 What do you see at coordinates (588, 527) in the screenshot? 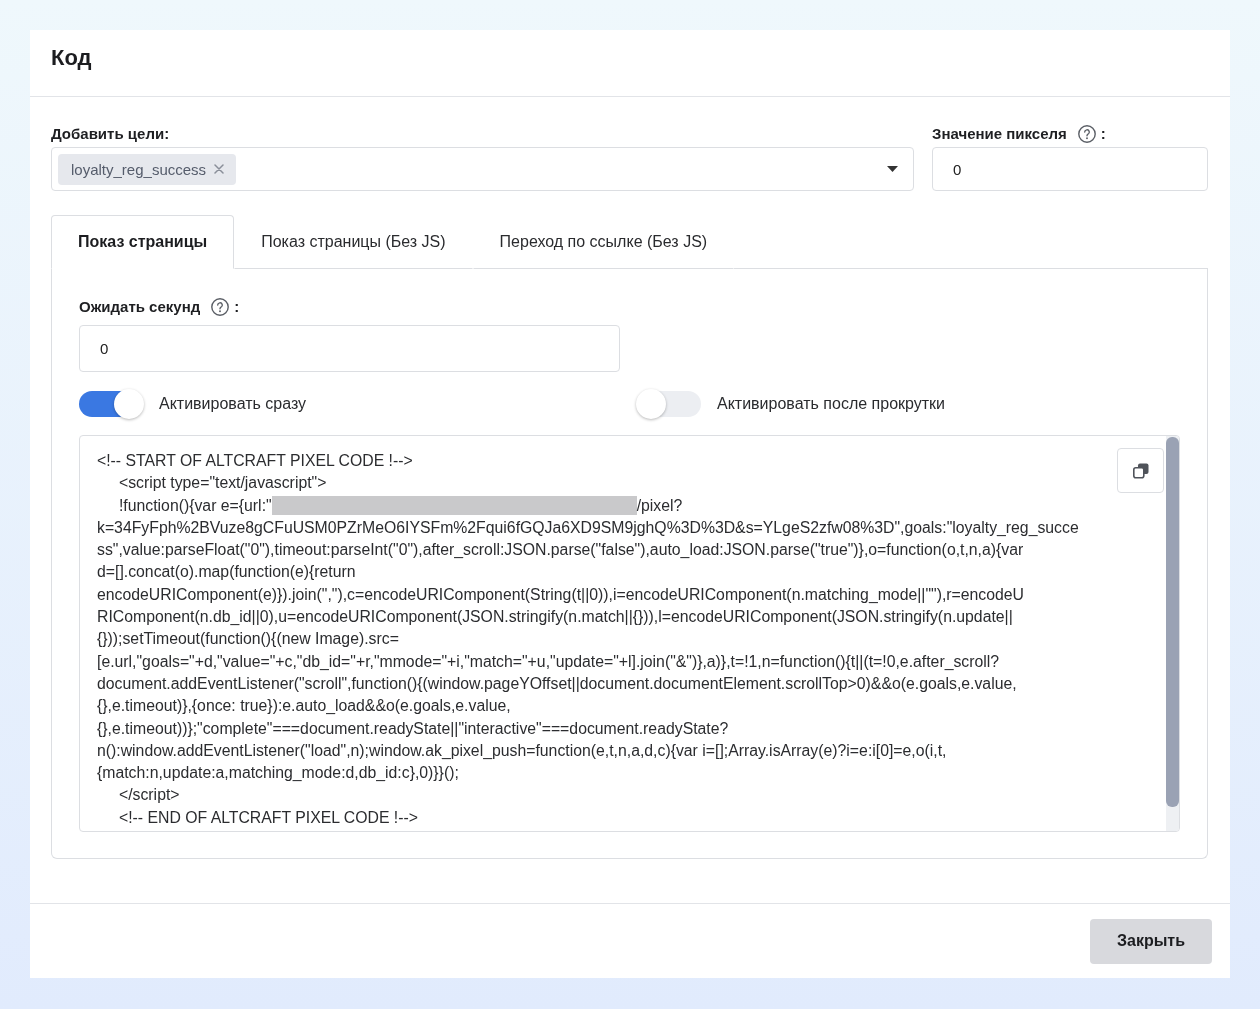
I see `code-line: k=34FyFph%2BVuze8gCFuUSM0PZrMeO6IYSFm%2Fqui6fGQJa6XD9SM9jghQ%3D%3D&s=YLgeS2zfw08%3D",goals:"loyalty_reg_succe` at bounding box center [588, 527].